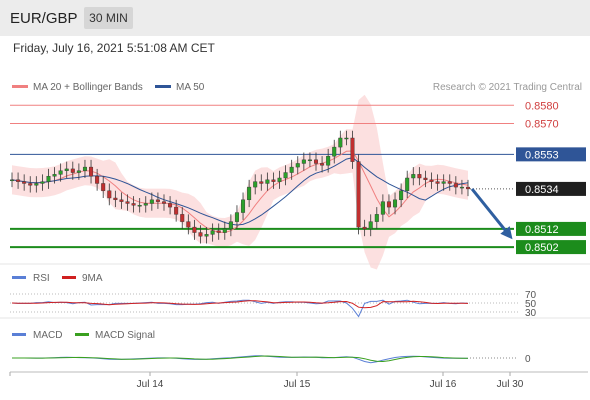 Image resolution: width=590 pixels, height=400 pixels. Describe the element at coordinates (92, 278) in the screenshot. I see `legend-rsi-ma-label: 9MA` at that location.